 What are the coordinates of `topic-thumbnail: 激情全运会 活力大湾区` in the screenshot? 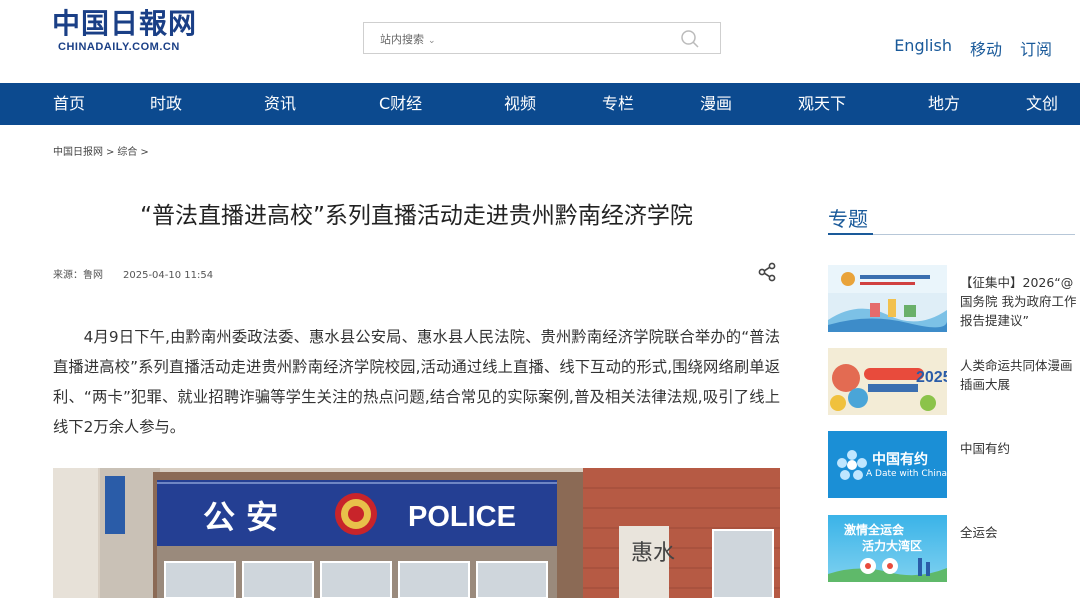 It's located at (887, 548).